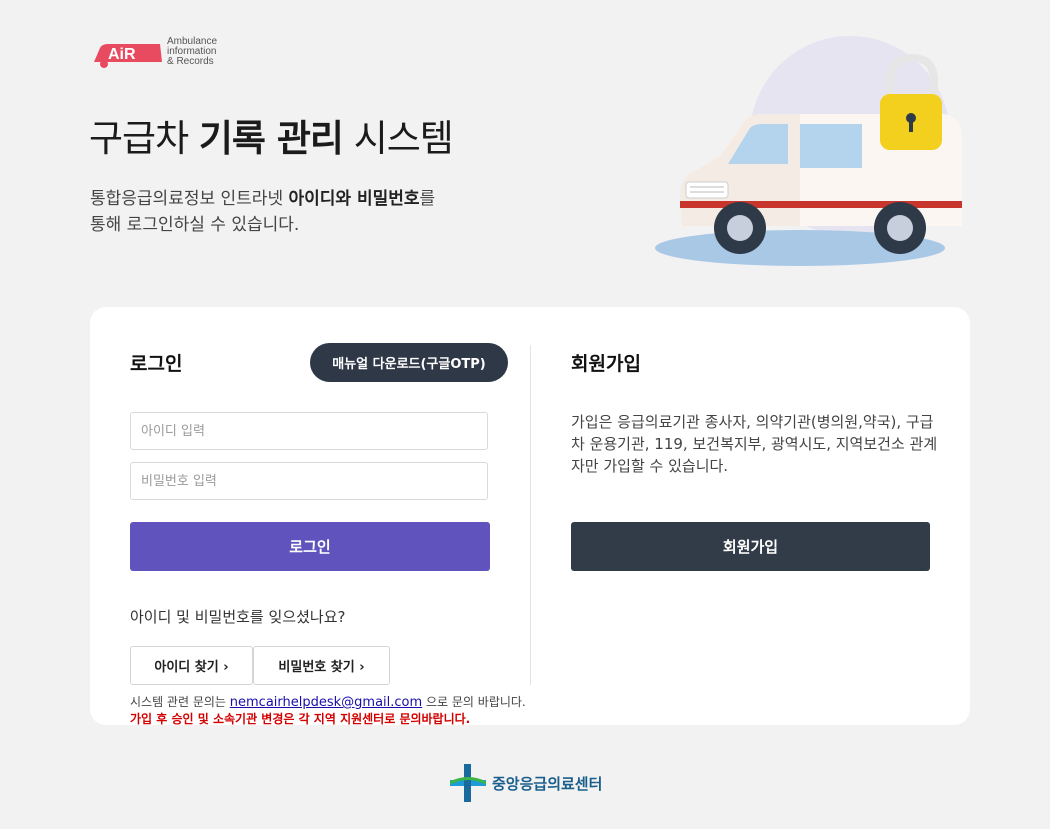 This screenshot has width=1050, height=829. I want to click on signup-heading: 회원가입, so click(606, 364).